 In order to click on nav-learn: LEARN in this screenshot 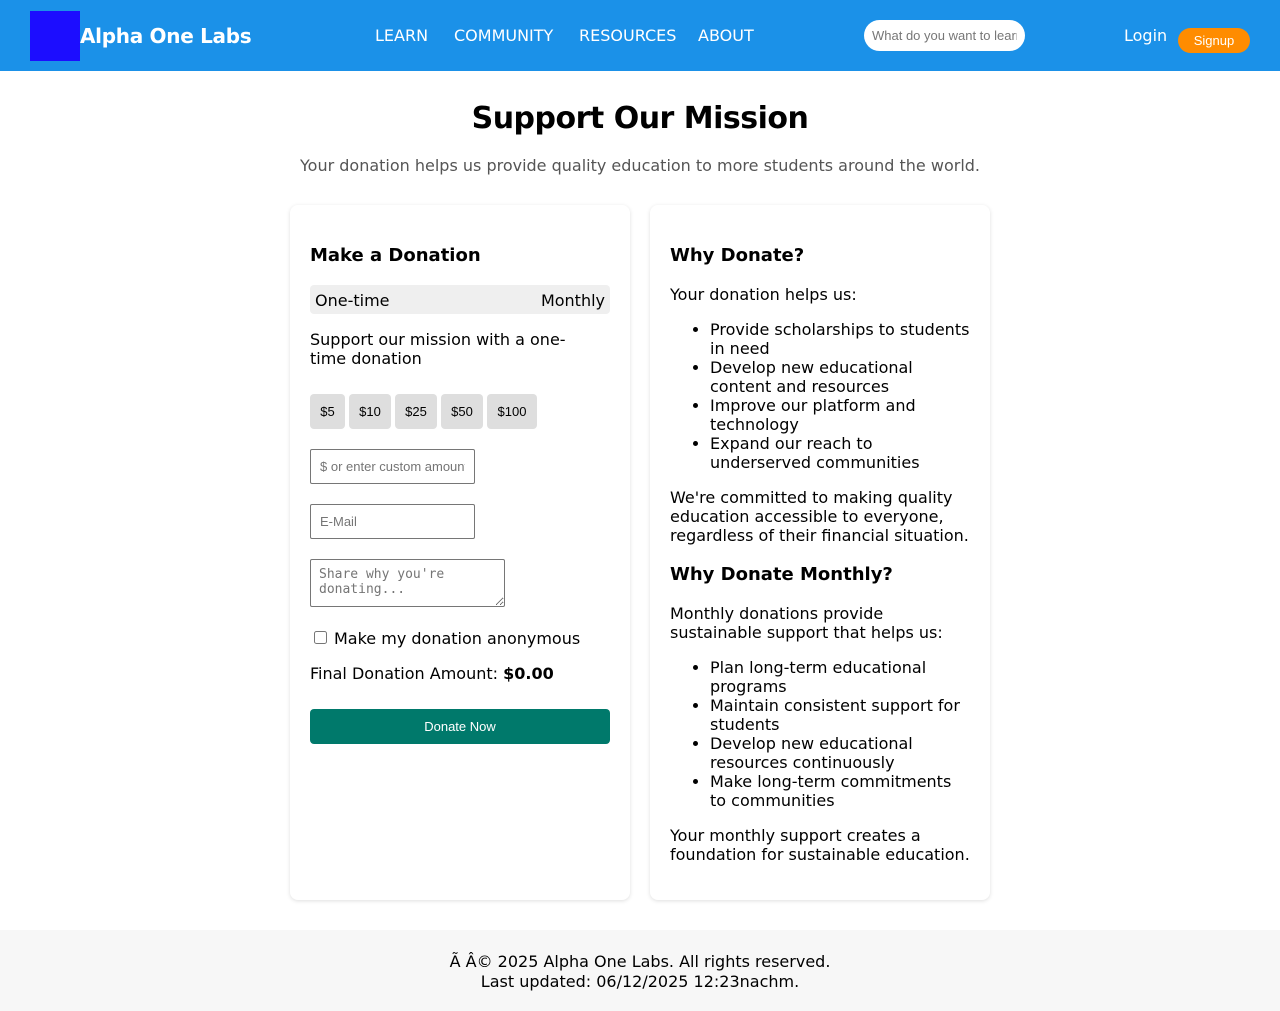, I will do `click(401, 35)`.